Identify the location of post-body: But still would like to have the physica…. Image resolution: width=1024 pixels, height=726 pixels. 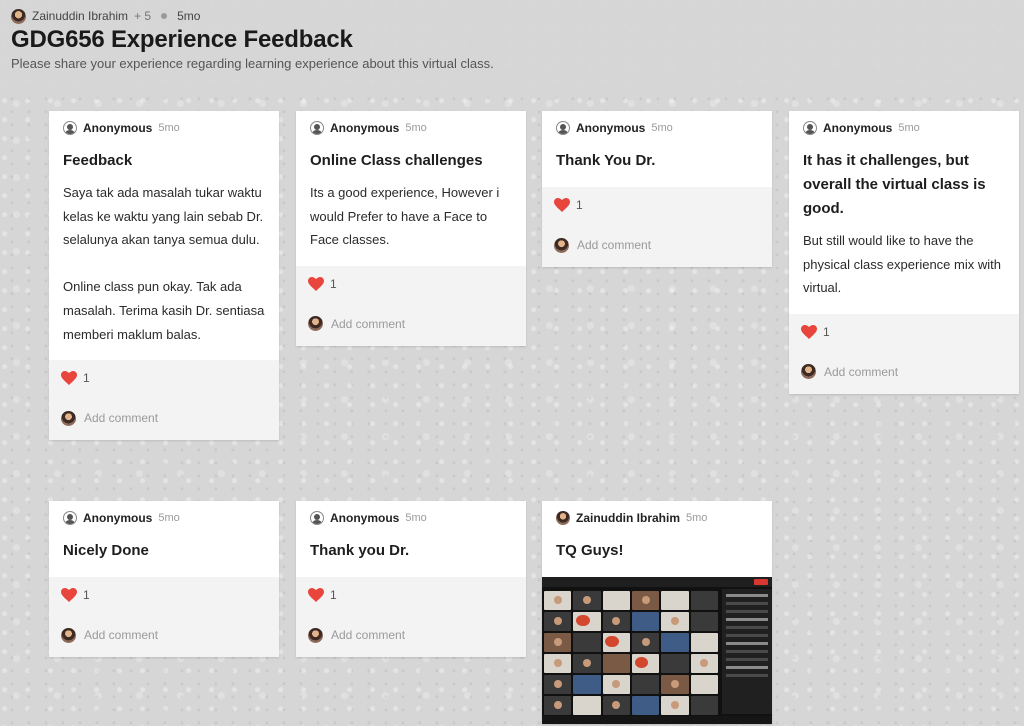
(902, 264).